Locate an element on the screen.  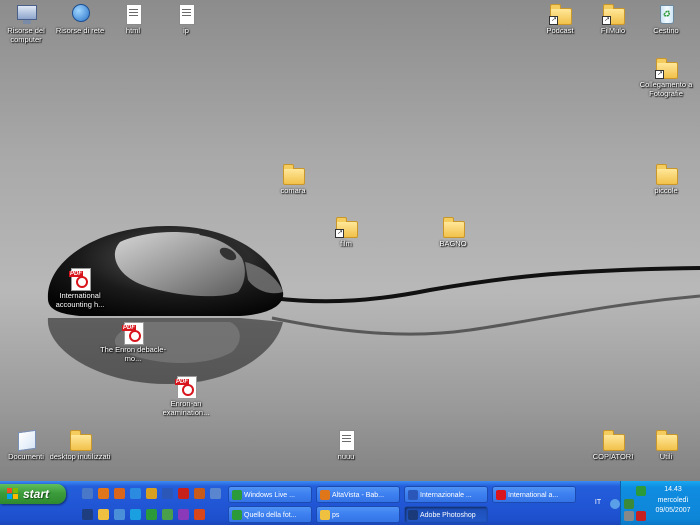
windows-logo-icon is located at coordinates (13, 494).